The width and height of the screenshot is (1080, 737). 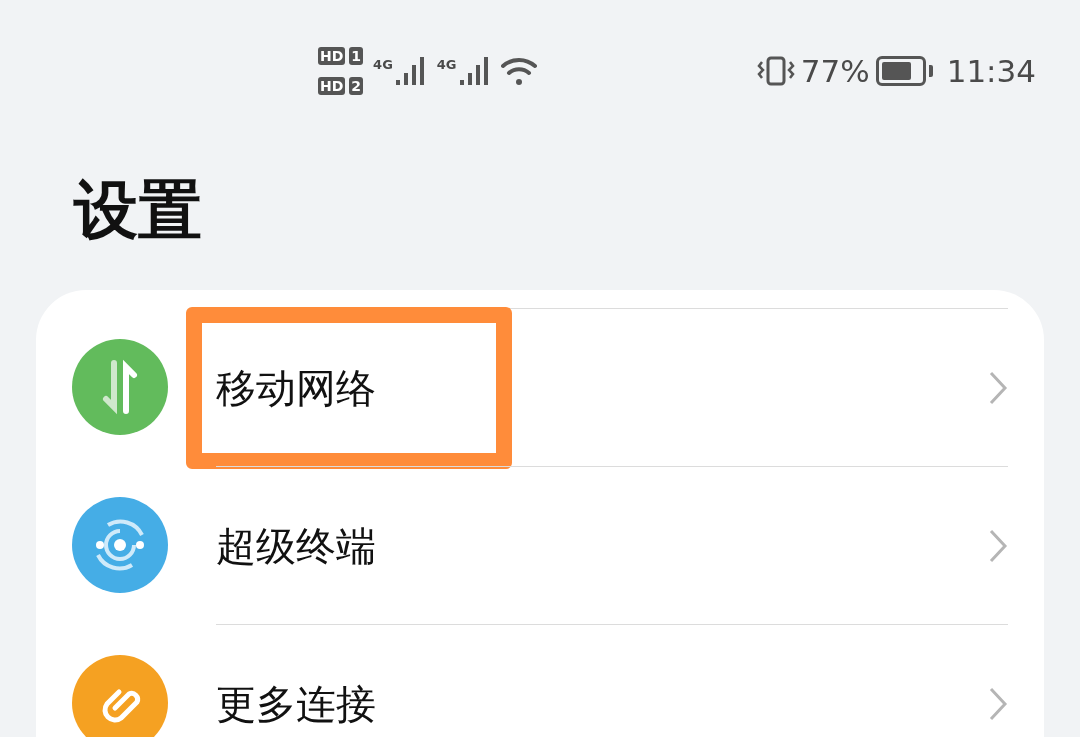 What do you see at coordinates (991, 71) in the screenshot?
I see `clock-time: 11:34` at bounding box center [991, 71].